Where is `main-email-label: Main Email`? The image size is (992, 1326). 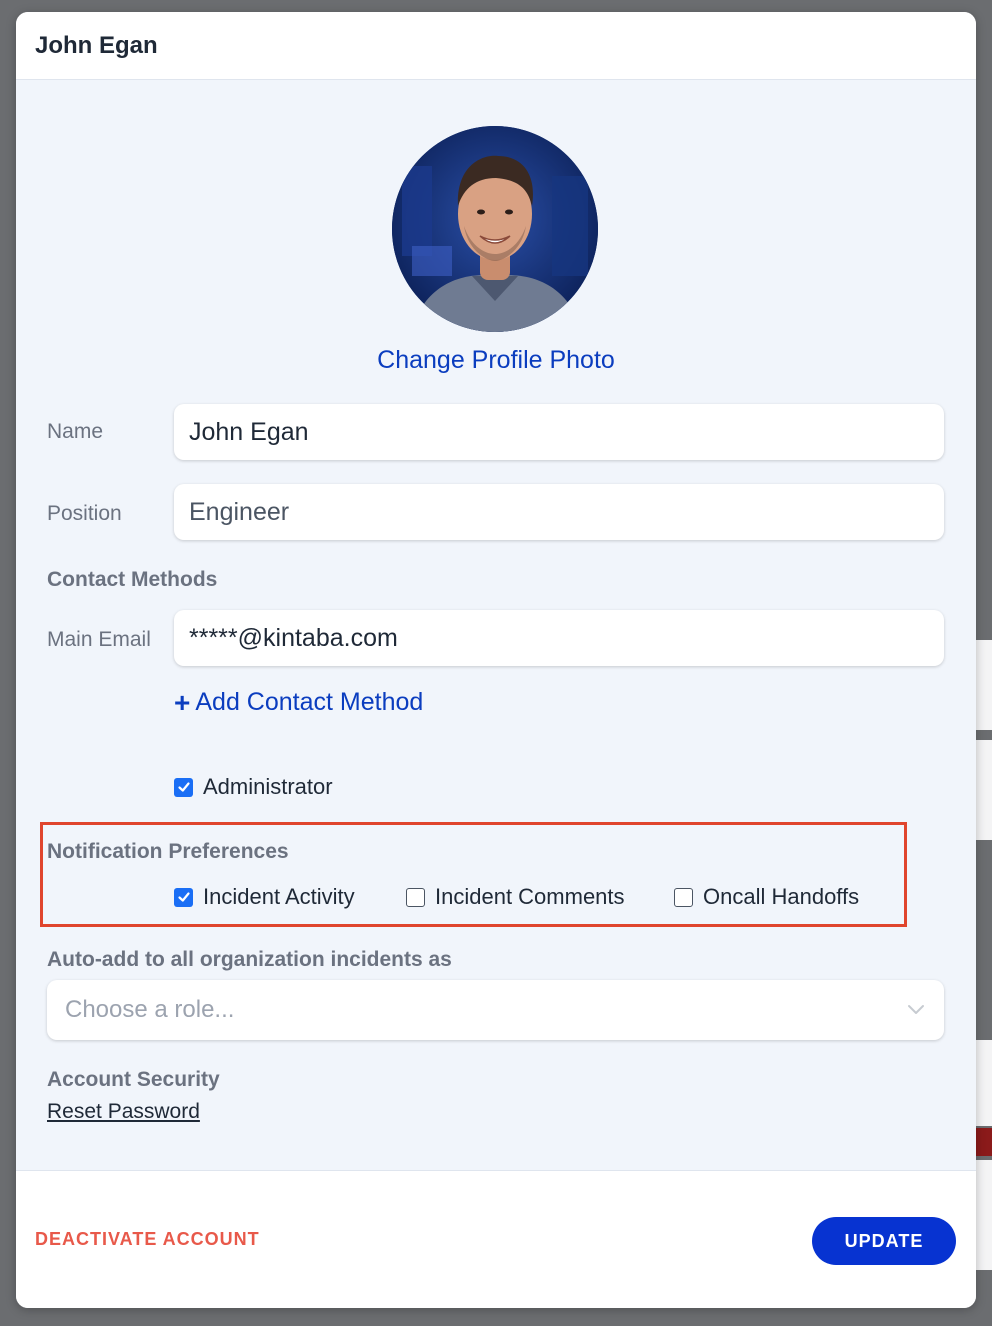 main-email-label: Main Email is located at coordinates (99, 639).